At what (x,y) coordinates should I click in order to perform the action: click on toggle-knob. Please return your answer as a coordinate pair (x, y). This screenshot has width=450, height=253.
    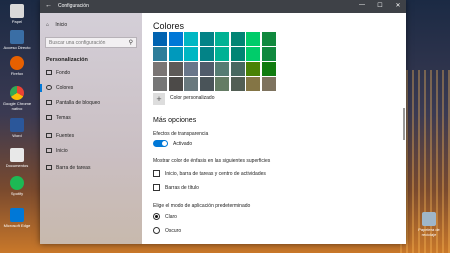
    Looking at the image, I should click on (164, 143).